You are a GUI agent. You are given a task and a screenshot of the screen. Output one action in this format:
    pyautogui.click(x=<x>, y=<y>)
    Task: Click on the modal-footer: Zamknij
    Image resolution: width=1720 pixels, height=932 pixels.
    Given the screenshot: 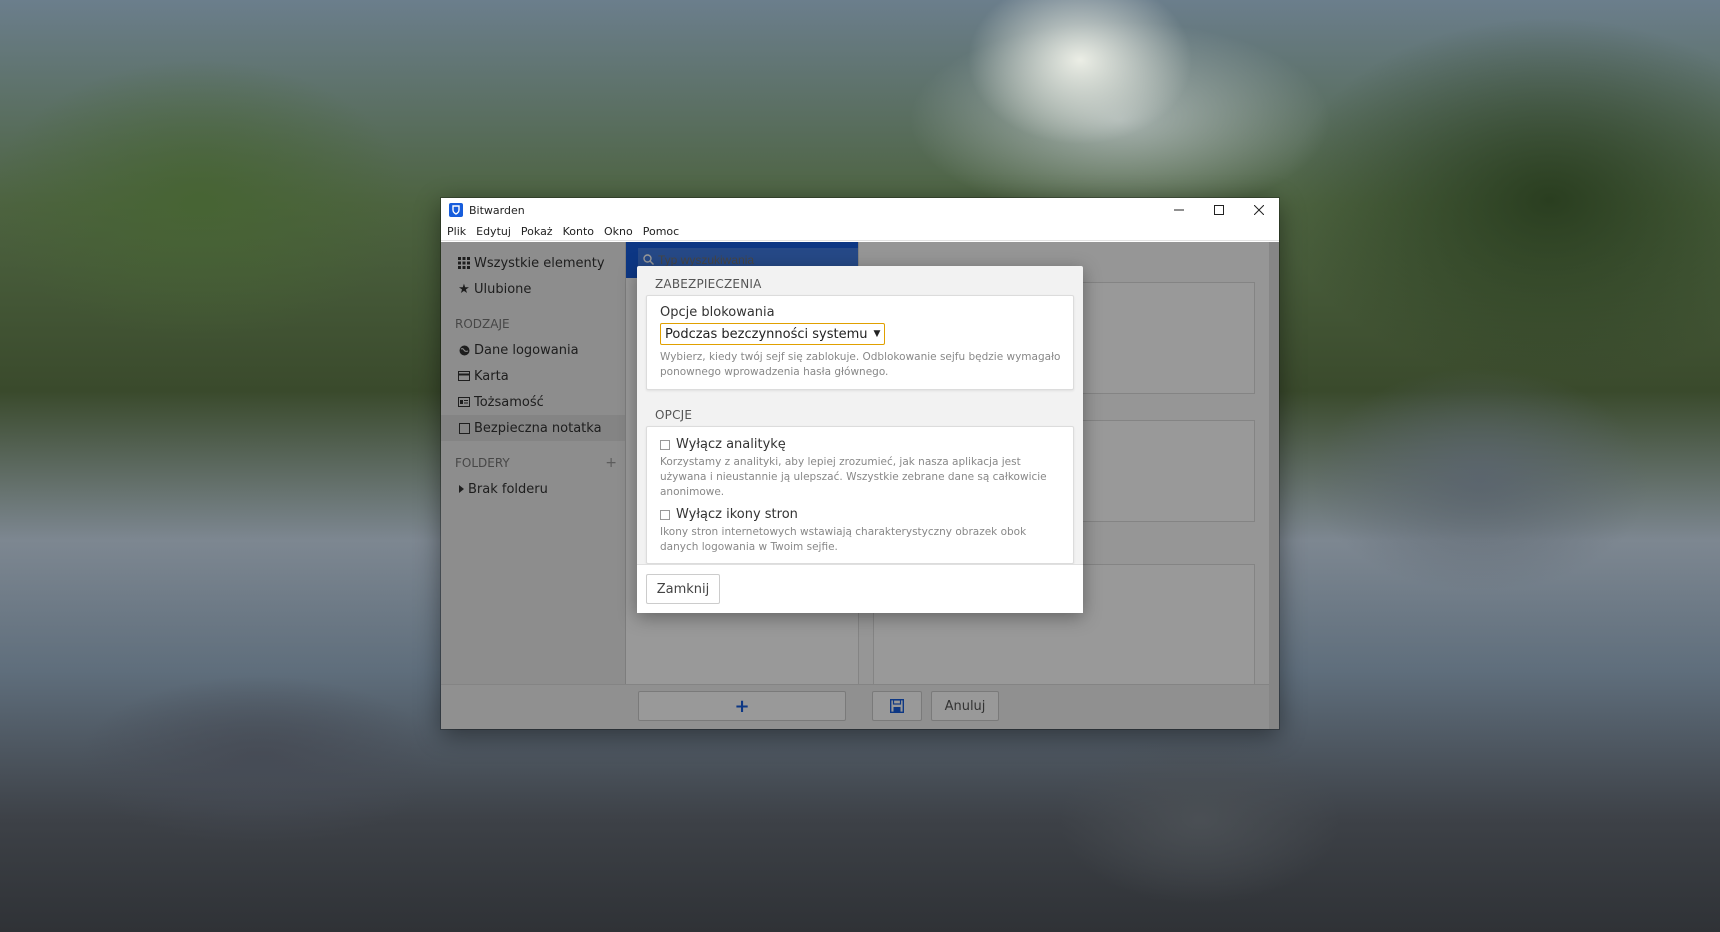 What is the action you would take?
    pyautogui.click(x=860, y=588)
    